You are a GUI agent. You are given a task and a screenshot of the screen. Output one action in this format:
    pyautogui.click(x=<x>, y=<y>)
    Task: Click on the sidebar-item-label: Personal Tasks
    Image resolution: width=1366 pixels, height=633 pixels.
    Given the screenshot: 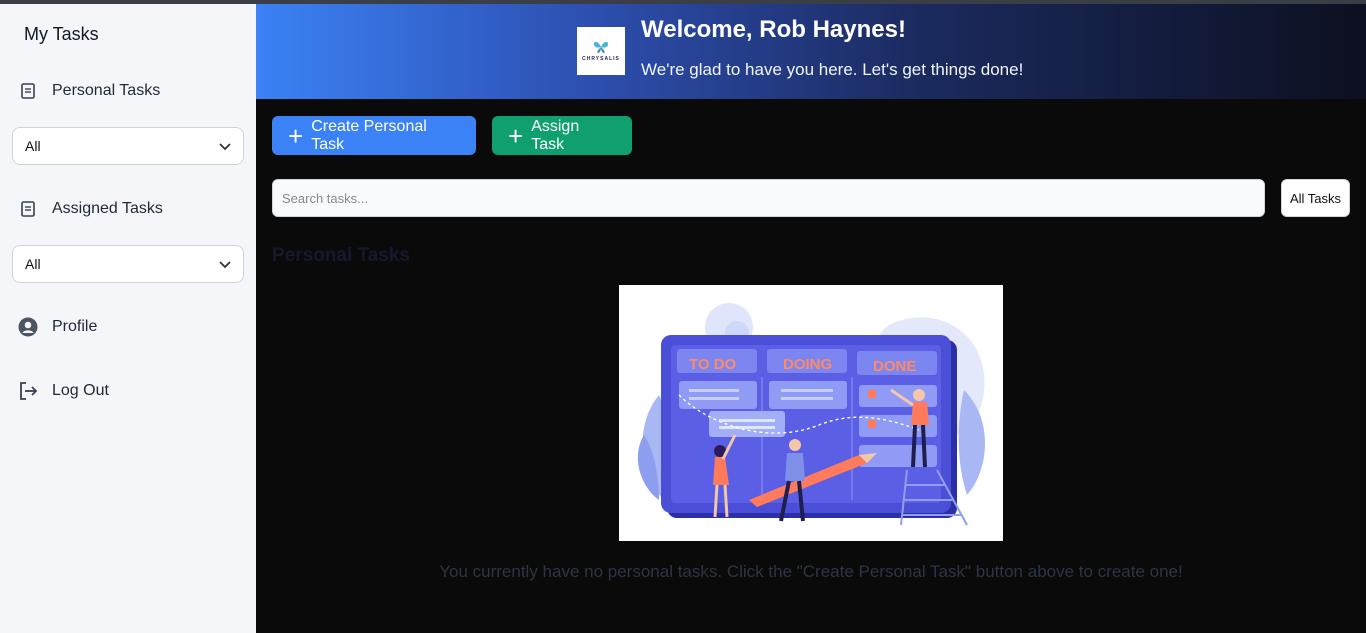 What is the action you would take?
    pyautogui.click(x=106, y=90)
    